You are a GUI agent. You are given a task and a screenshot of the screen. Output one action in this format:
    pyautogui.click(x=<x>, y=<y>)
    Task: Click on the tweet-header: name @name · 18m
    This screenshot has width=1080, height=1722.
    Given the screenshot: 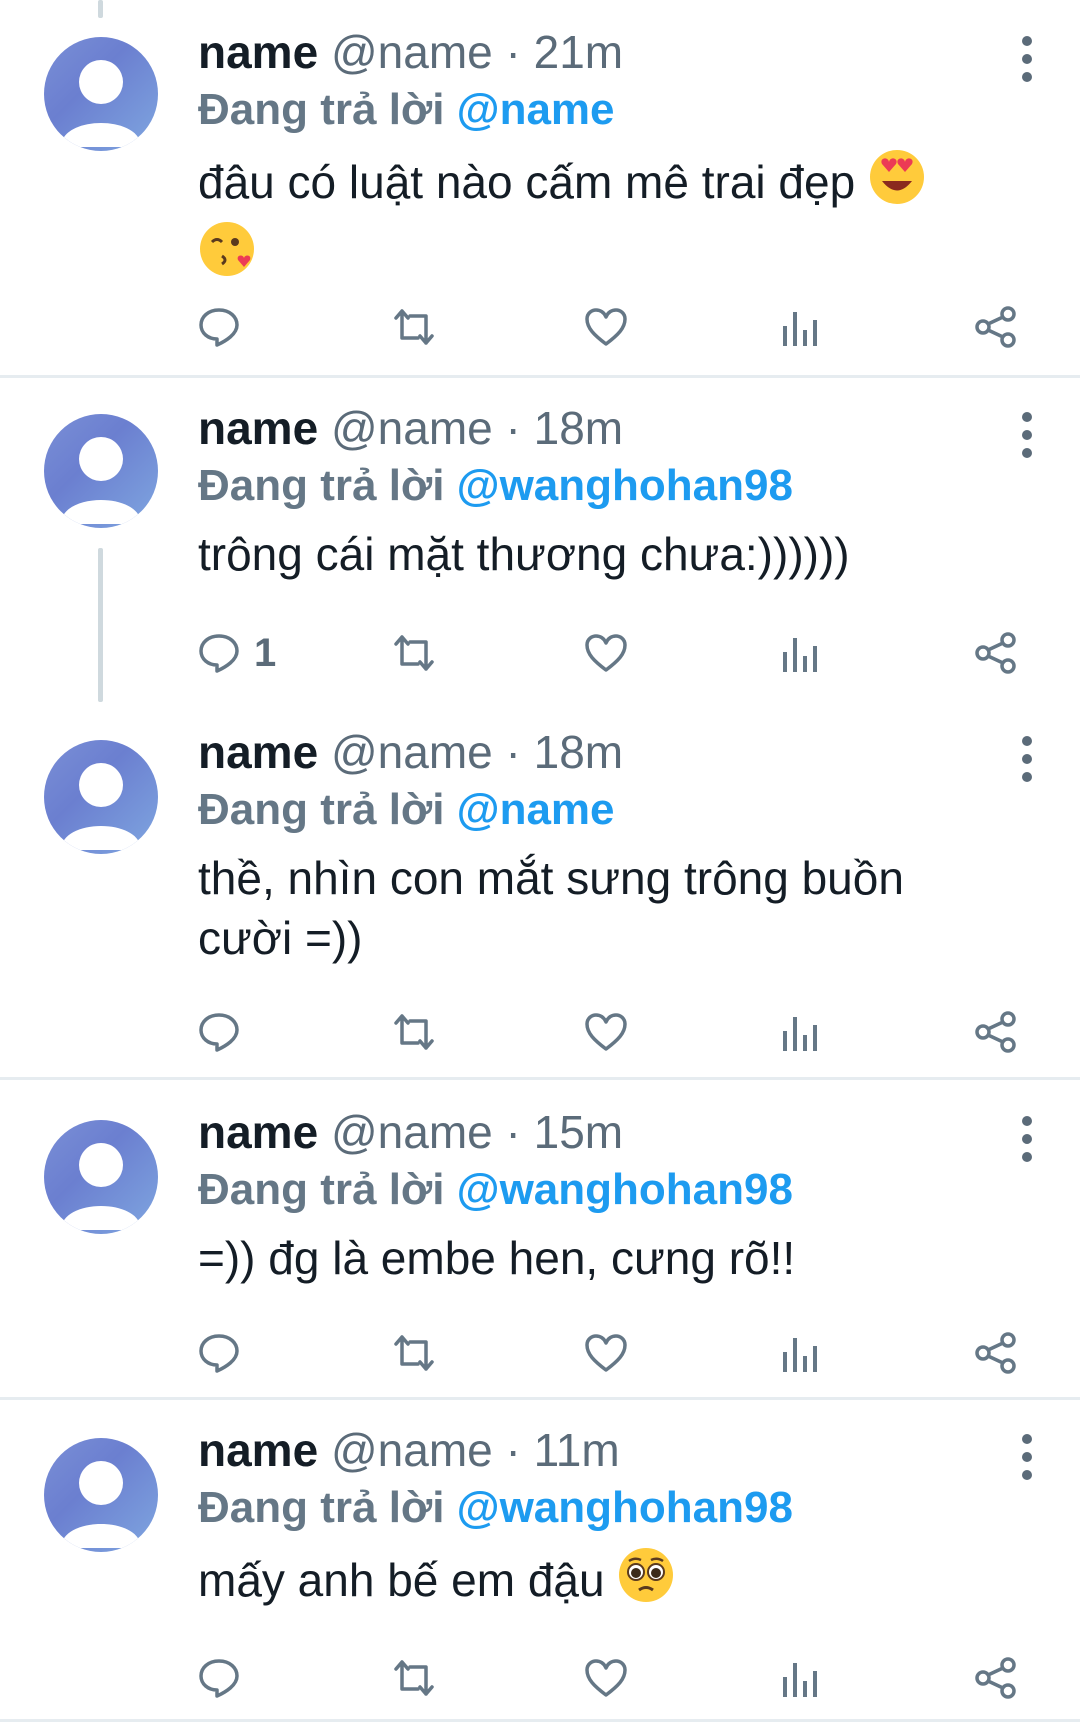 What is the action you would take?
    pyautogui.click(x=604, y=428)
    